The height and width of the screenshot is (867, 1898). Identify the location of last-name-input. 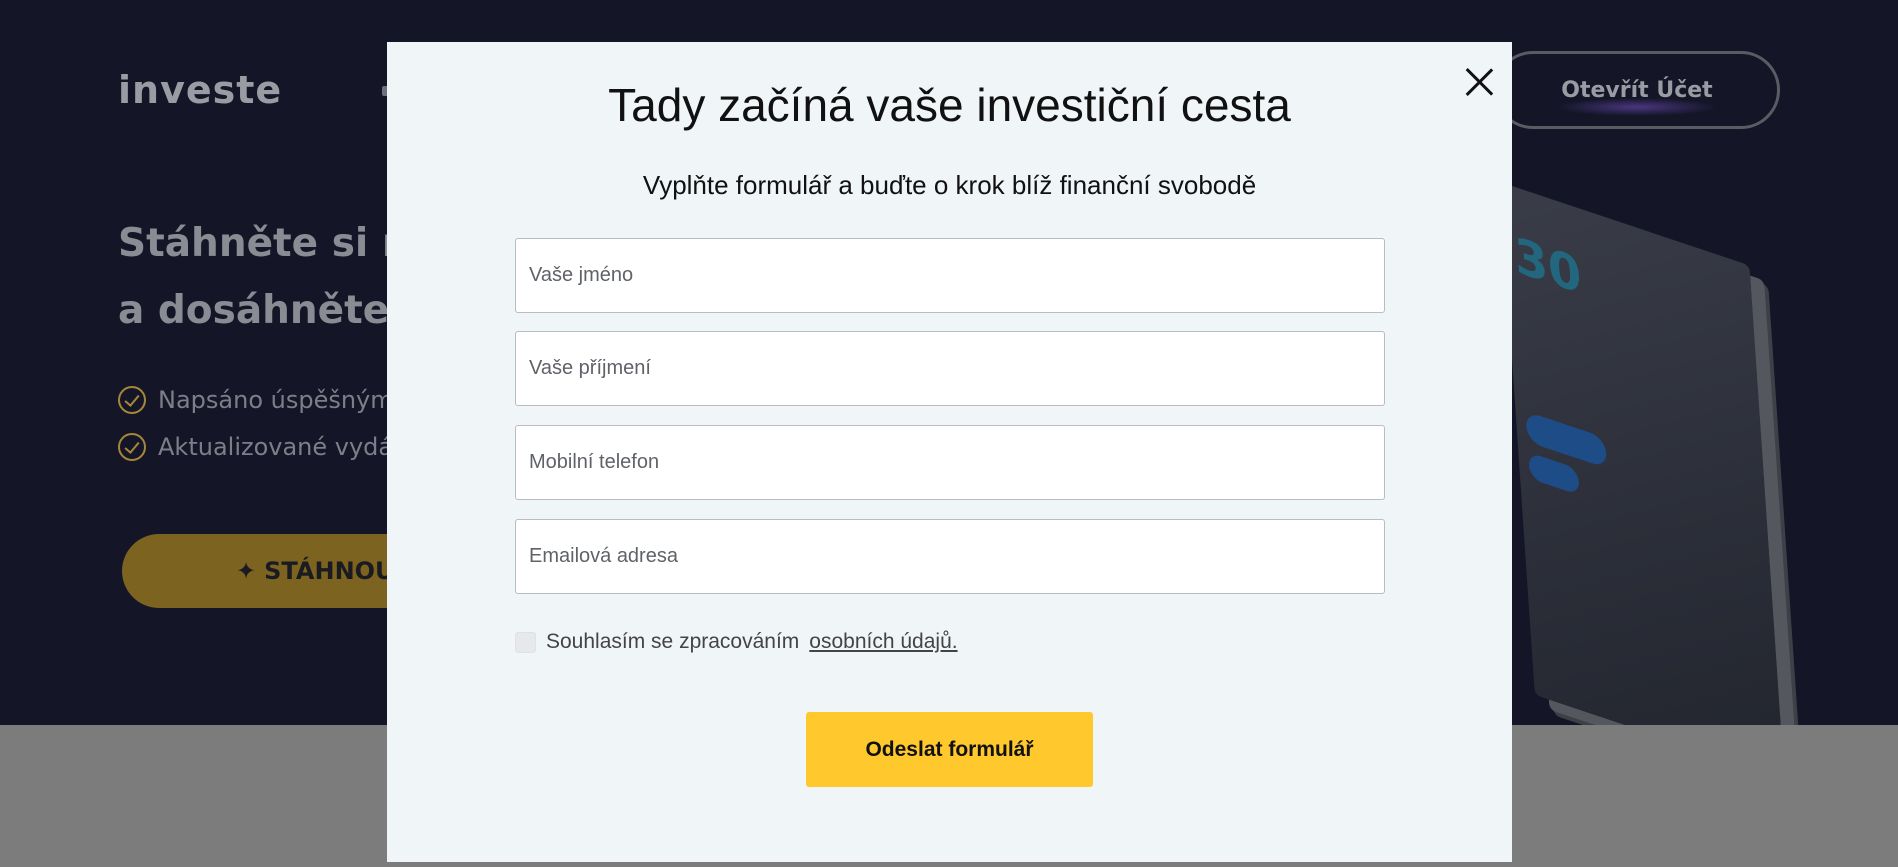
(950, 368).